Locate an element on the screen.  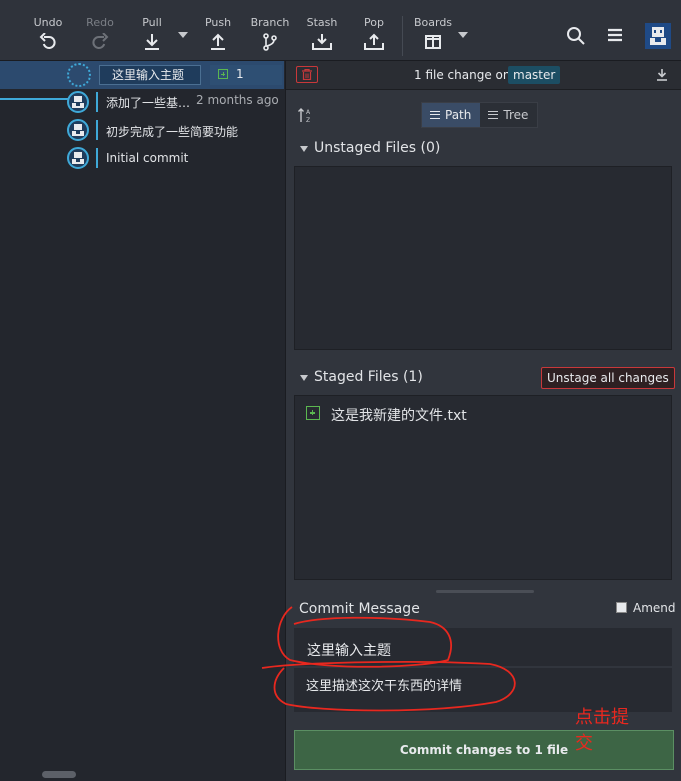
list-icon is located at coordinates (435, 115).